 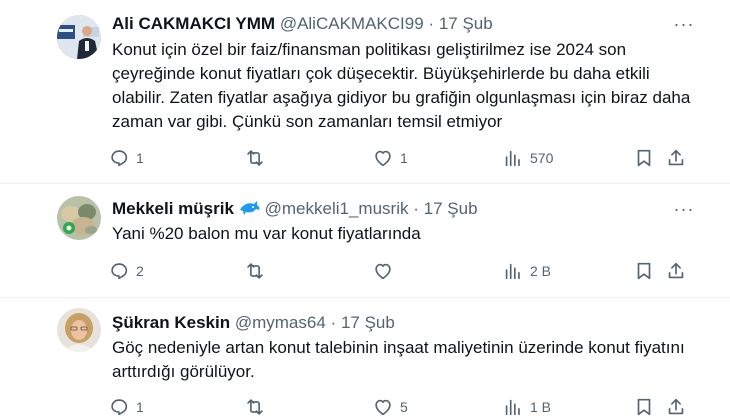 What do you see at coordinates (193, 23) in the screenshot?
I see `author-name: Ali CAKMAKCI YMM` at bounding box center [193, 23].